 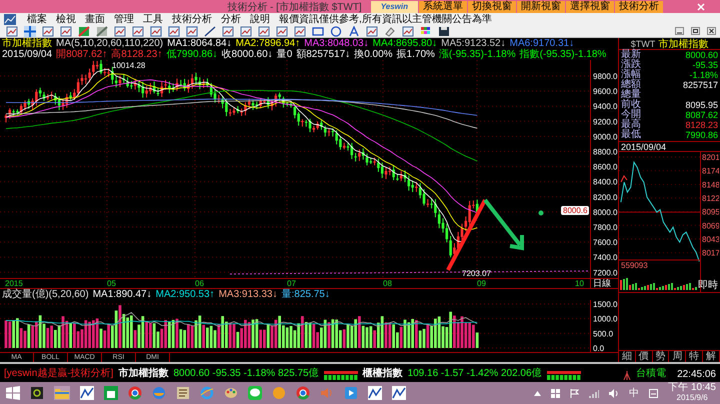 I want to click on title-button: 開新視窗, so click(x=541, y=6).